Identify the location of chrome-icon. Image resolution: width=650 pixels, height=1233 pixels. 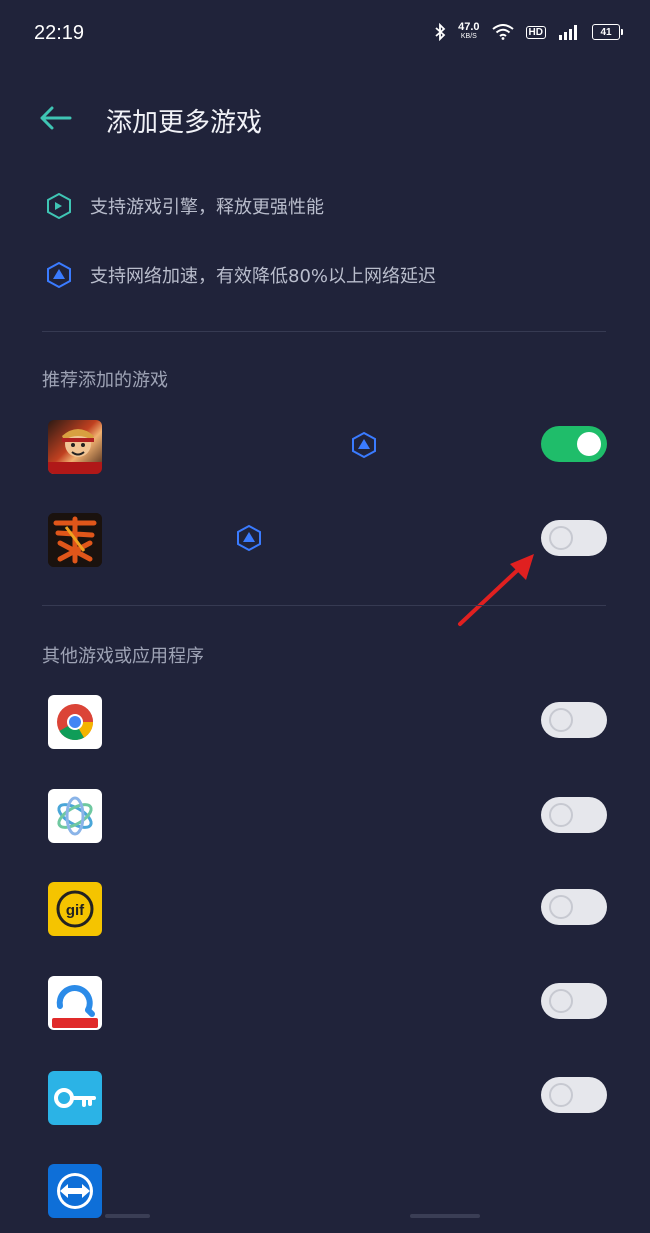
(75, 722).